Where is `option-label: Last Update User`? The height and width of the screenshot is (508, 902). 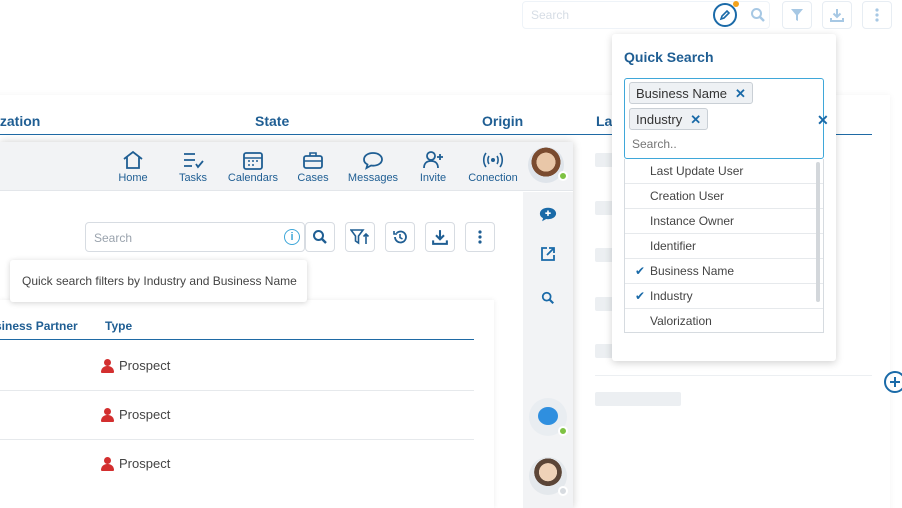
option-label: Last Update User is located at coordinates (697, 171).